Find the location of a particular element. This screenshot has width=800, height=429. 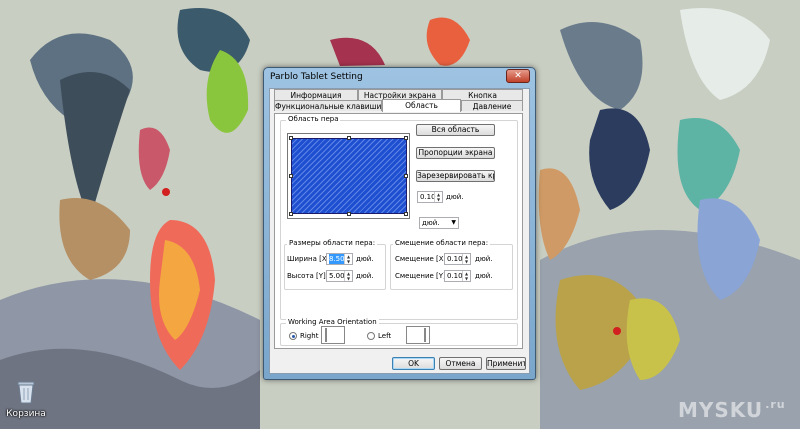

ok-button: OK is located at coordinates (413, 363).